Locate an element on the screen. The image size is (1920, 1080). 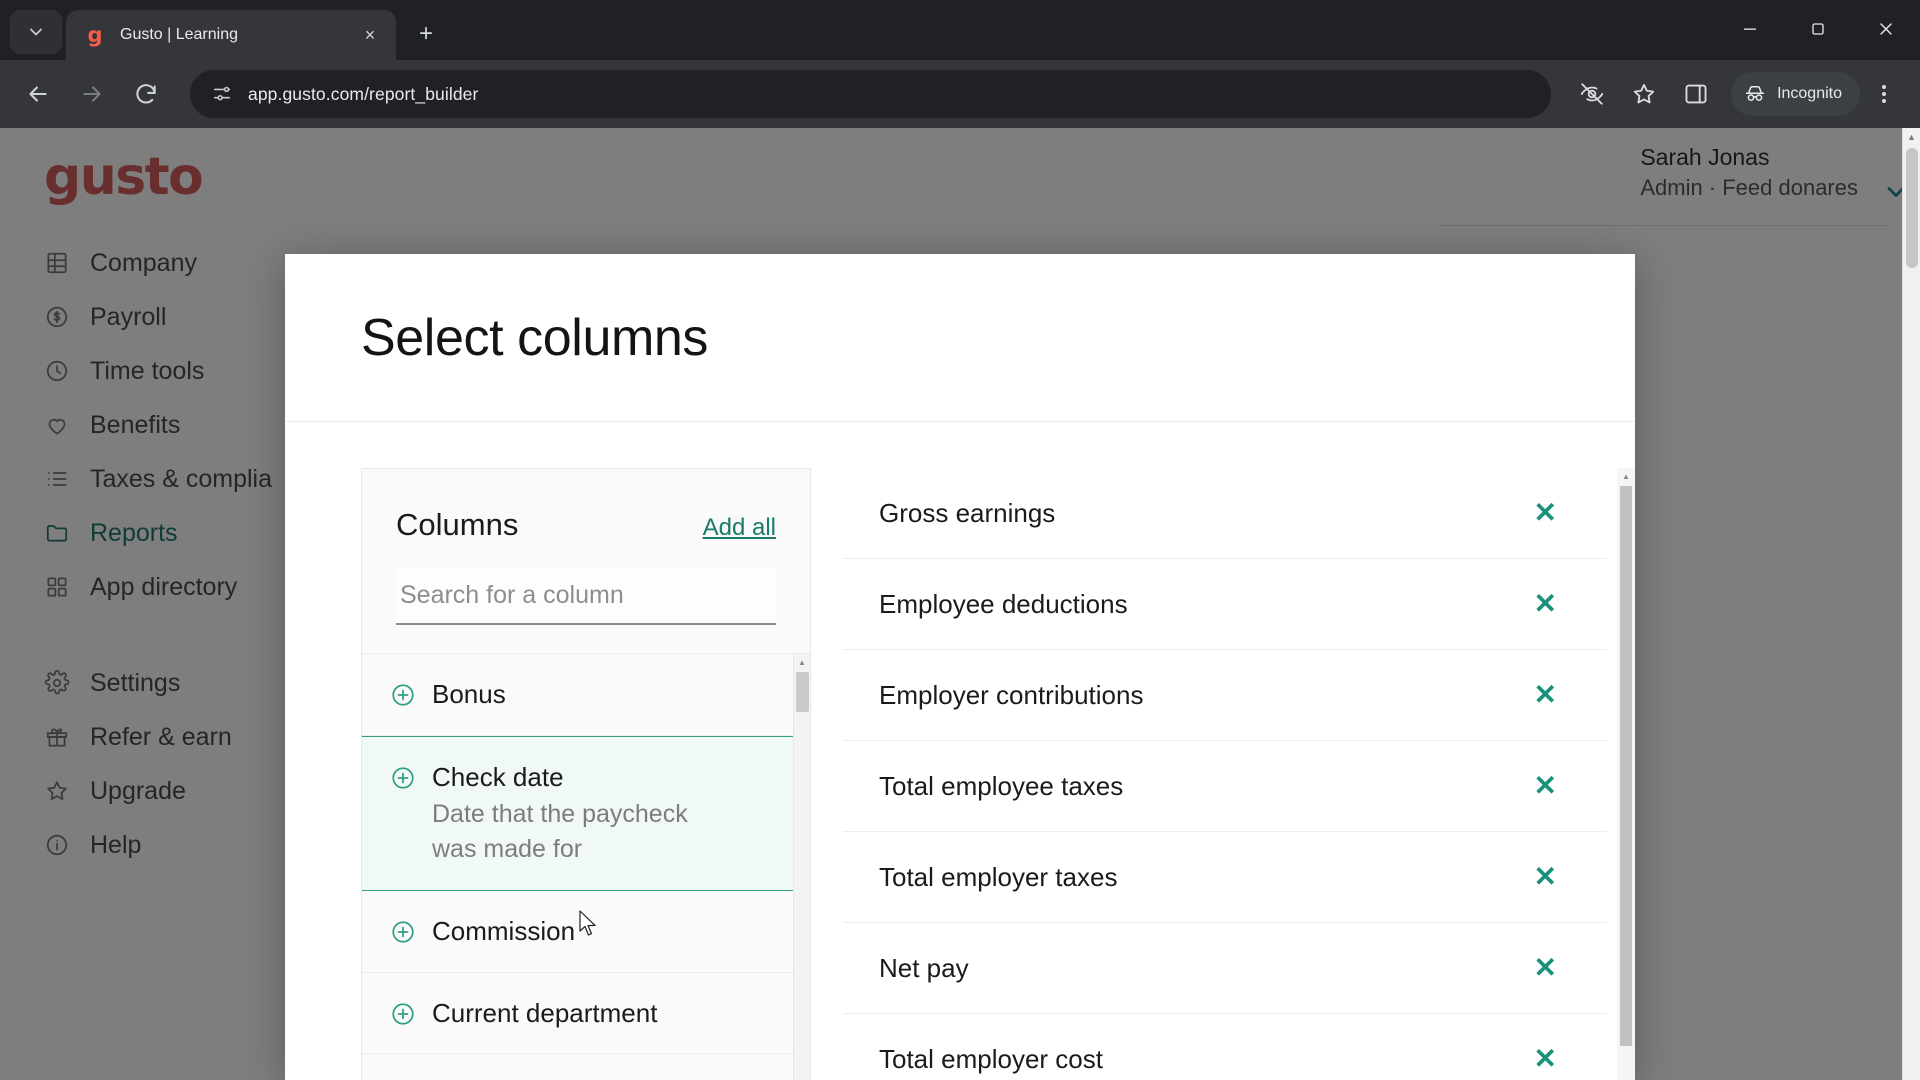
tab-search-button is located at coordinates (36, 32).